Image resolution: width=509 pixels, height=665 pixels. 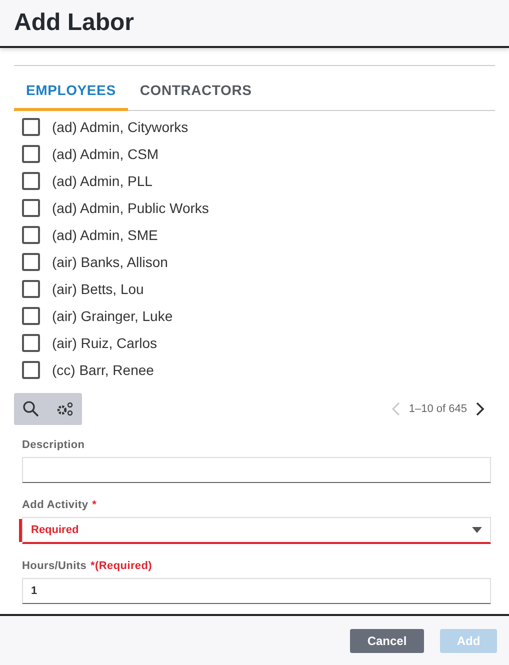 I want to click on gears-icon, so click(x=65, y=409).